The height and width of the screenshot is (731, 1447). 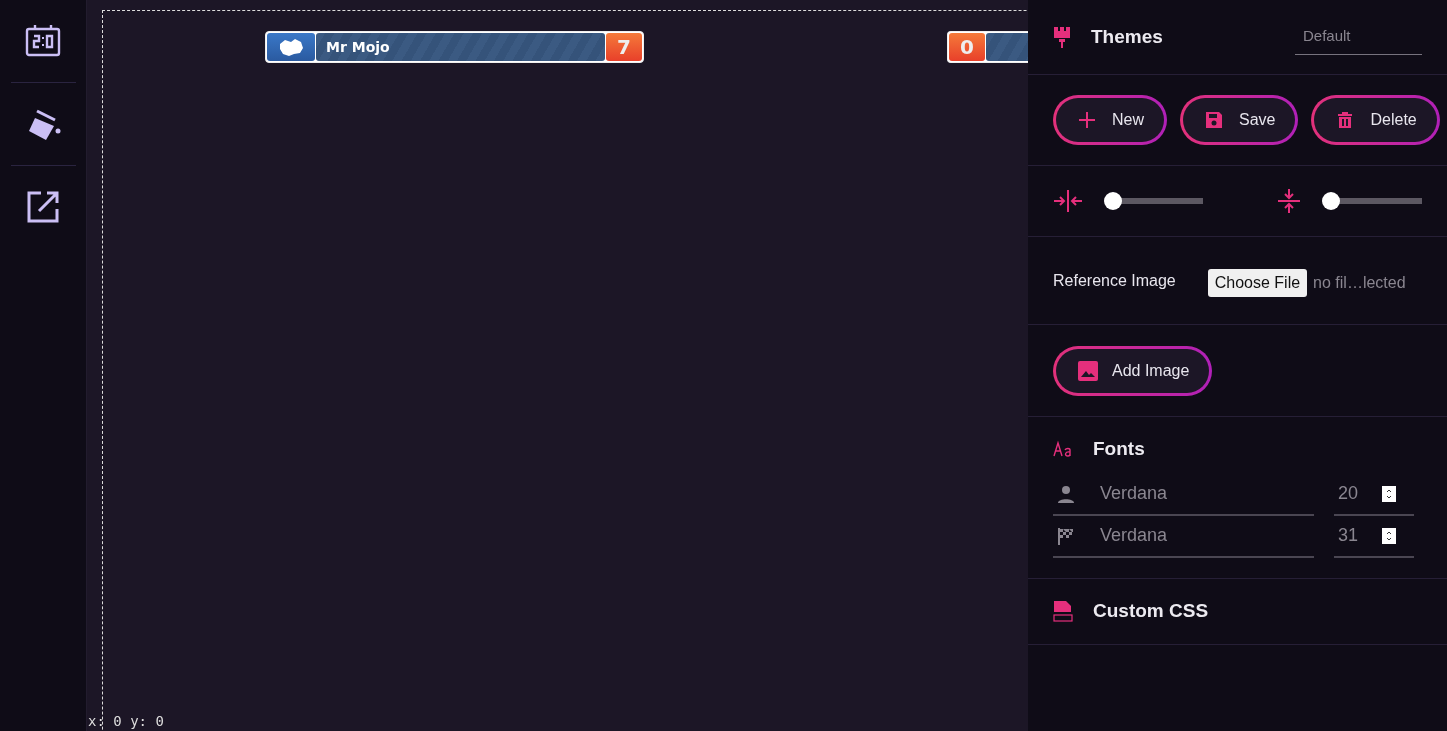 What do you see at coordinates (1289, 201) in the screenshot?
I see `compress-vertical-icon` at bounding box center [1289, 201].